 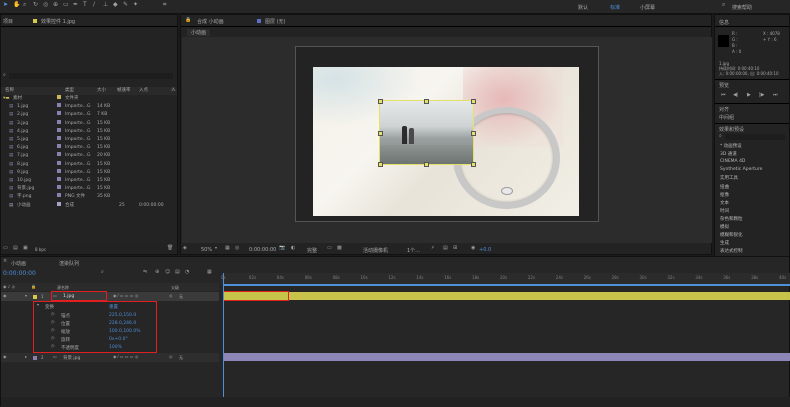 What do you see at coordinates (473, 133) in the screenshot?
I see `transform-handle-mr` at bounding box center [473, 133].